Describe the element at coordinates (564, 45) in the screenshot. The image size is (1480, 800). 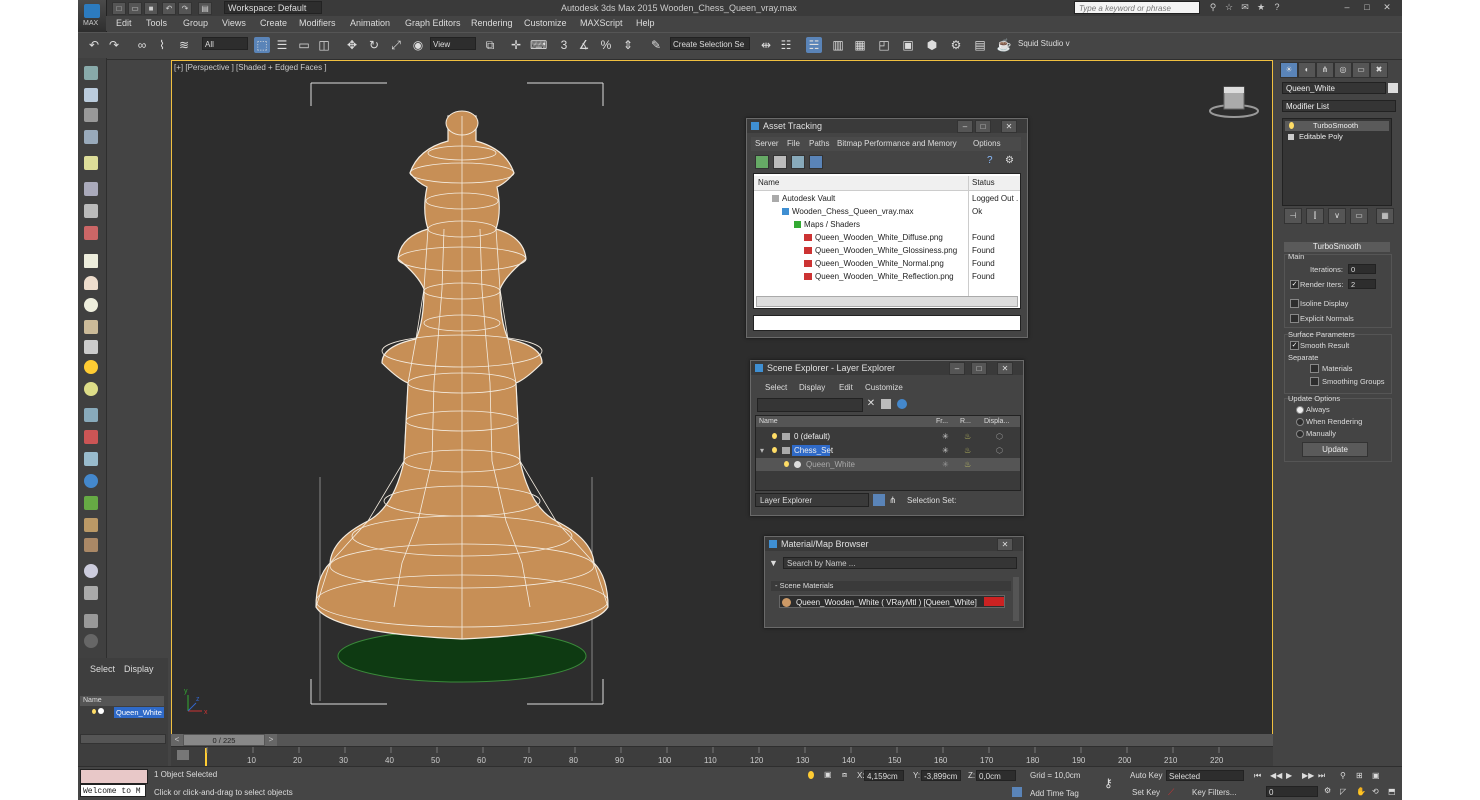
I see `snaps-toggle-icon: 3` at that location.